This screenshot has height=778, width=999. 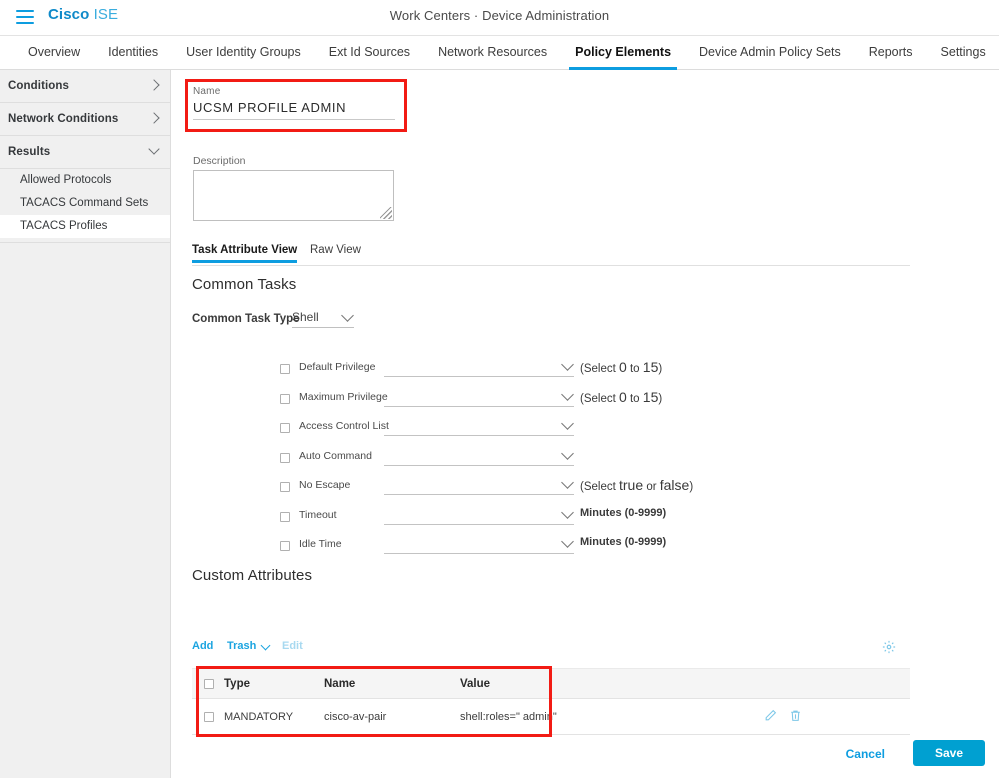 I want to click on form-footer: Cancel Save, so click(x=585, y=758).